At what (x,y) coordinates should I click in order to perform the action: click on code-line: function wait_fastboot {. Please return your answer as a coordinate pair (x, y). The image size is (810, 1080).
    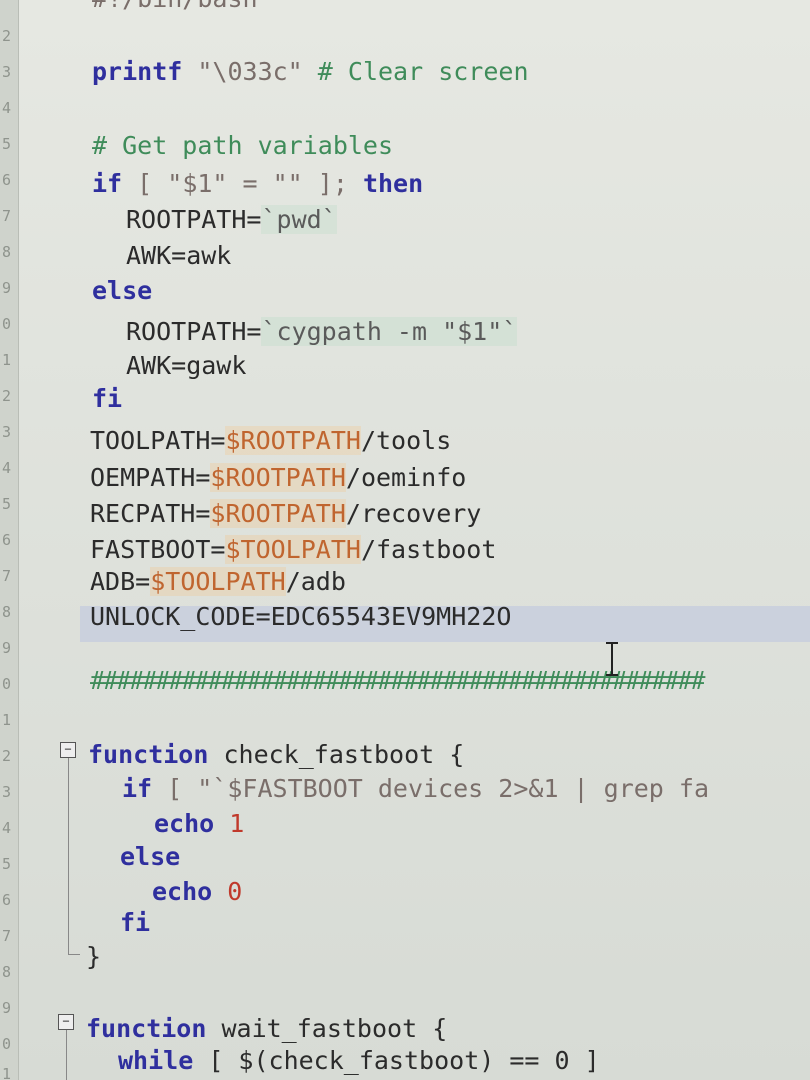
    Looking at the image, I should click on (266, 1029).